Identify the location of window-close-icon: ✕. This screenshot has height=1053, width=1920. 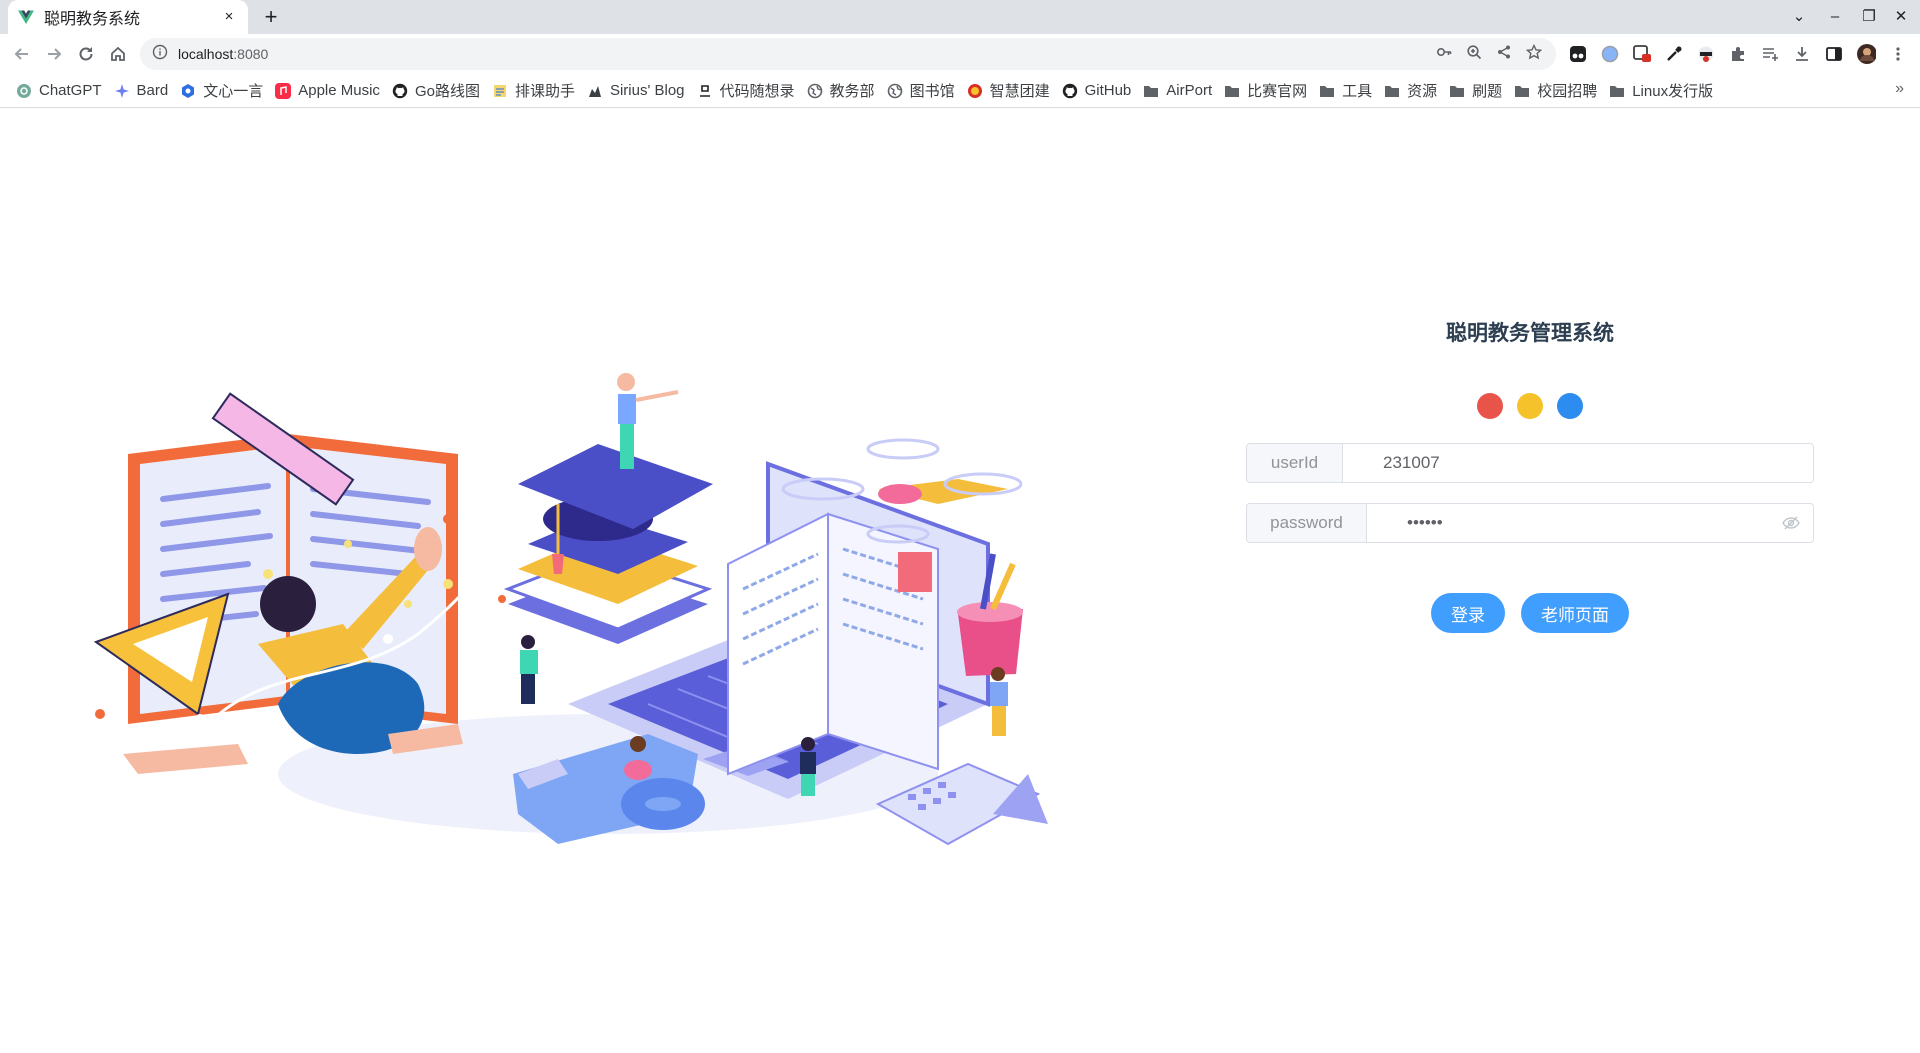
(1901, 17).